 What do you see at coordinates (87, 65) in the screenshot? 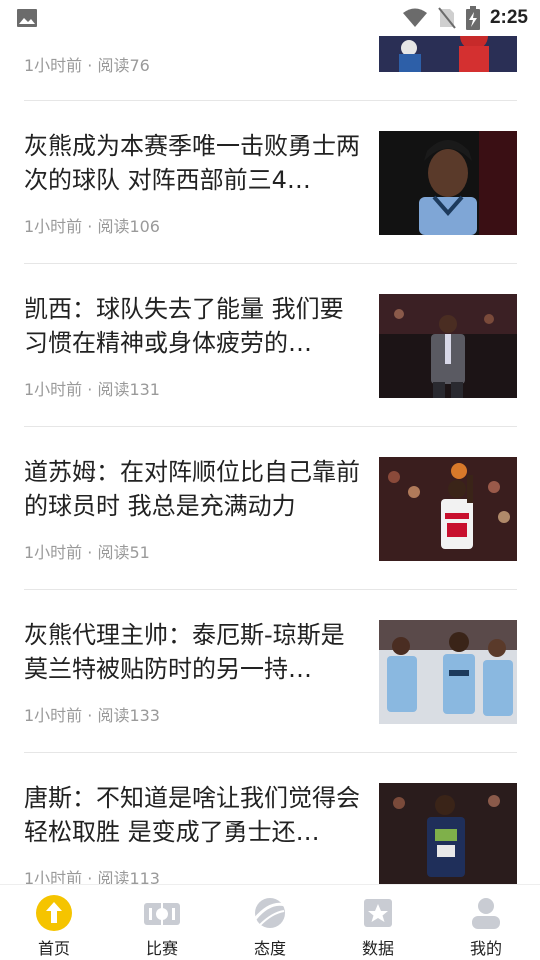
I see `news-meta: 1小时前 · 阅读76` at bounding box center [87, 65].